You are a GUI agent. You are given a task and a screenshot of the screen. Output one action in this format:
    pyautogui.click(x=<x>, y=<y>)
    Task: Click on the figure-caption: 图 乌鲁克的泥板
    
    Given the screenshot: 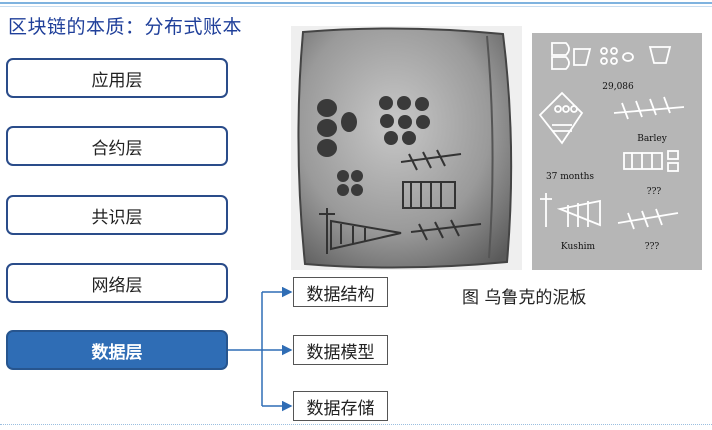 What is the action you would take?
    pyautogui.click(x=524, y=298)
    